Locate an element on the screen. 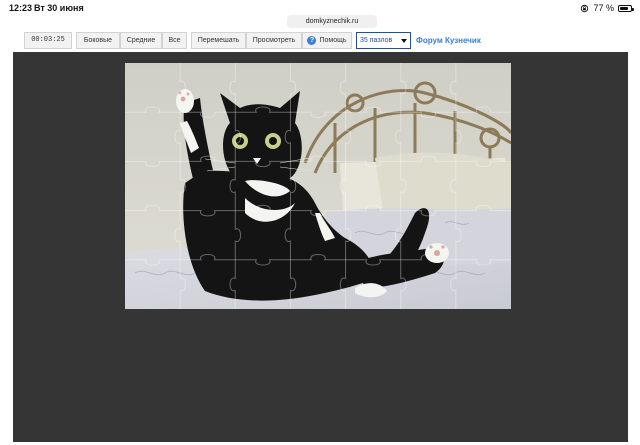 This screenshot has height=445, width=640. shuffle-button: Перемешать is located at coordinates (218, 40).